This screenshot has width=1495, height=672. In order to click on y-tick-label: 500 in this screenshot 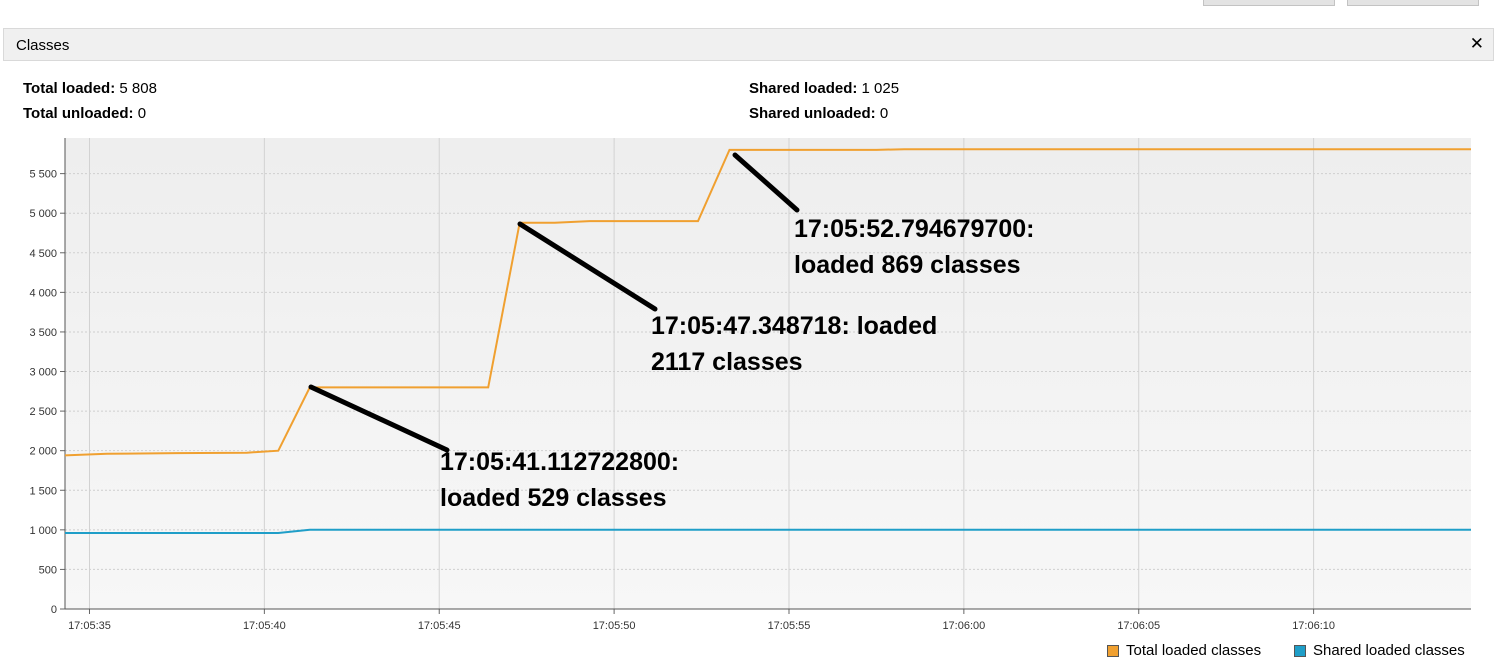, I will do `click(48, 570)`.